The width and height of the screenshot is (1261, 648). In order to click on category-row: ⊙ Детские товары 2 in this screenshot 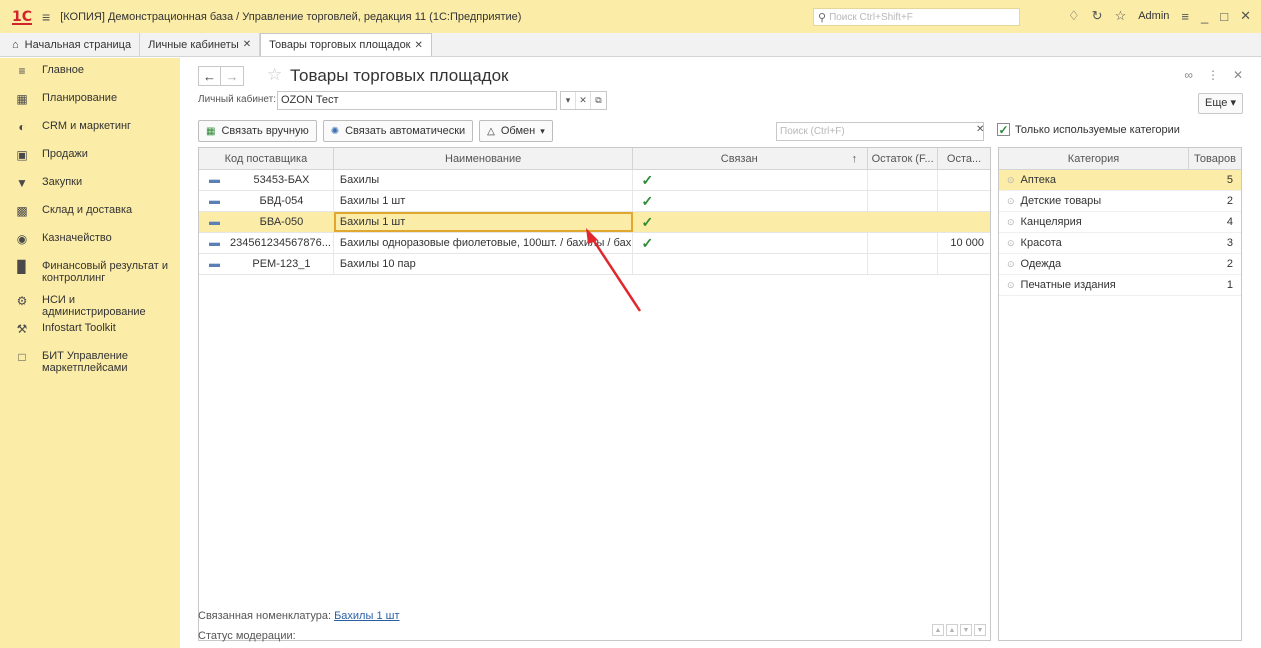, I will do `click(1120, 201)`.